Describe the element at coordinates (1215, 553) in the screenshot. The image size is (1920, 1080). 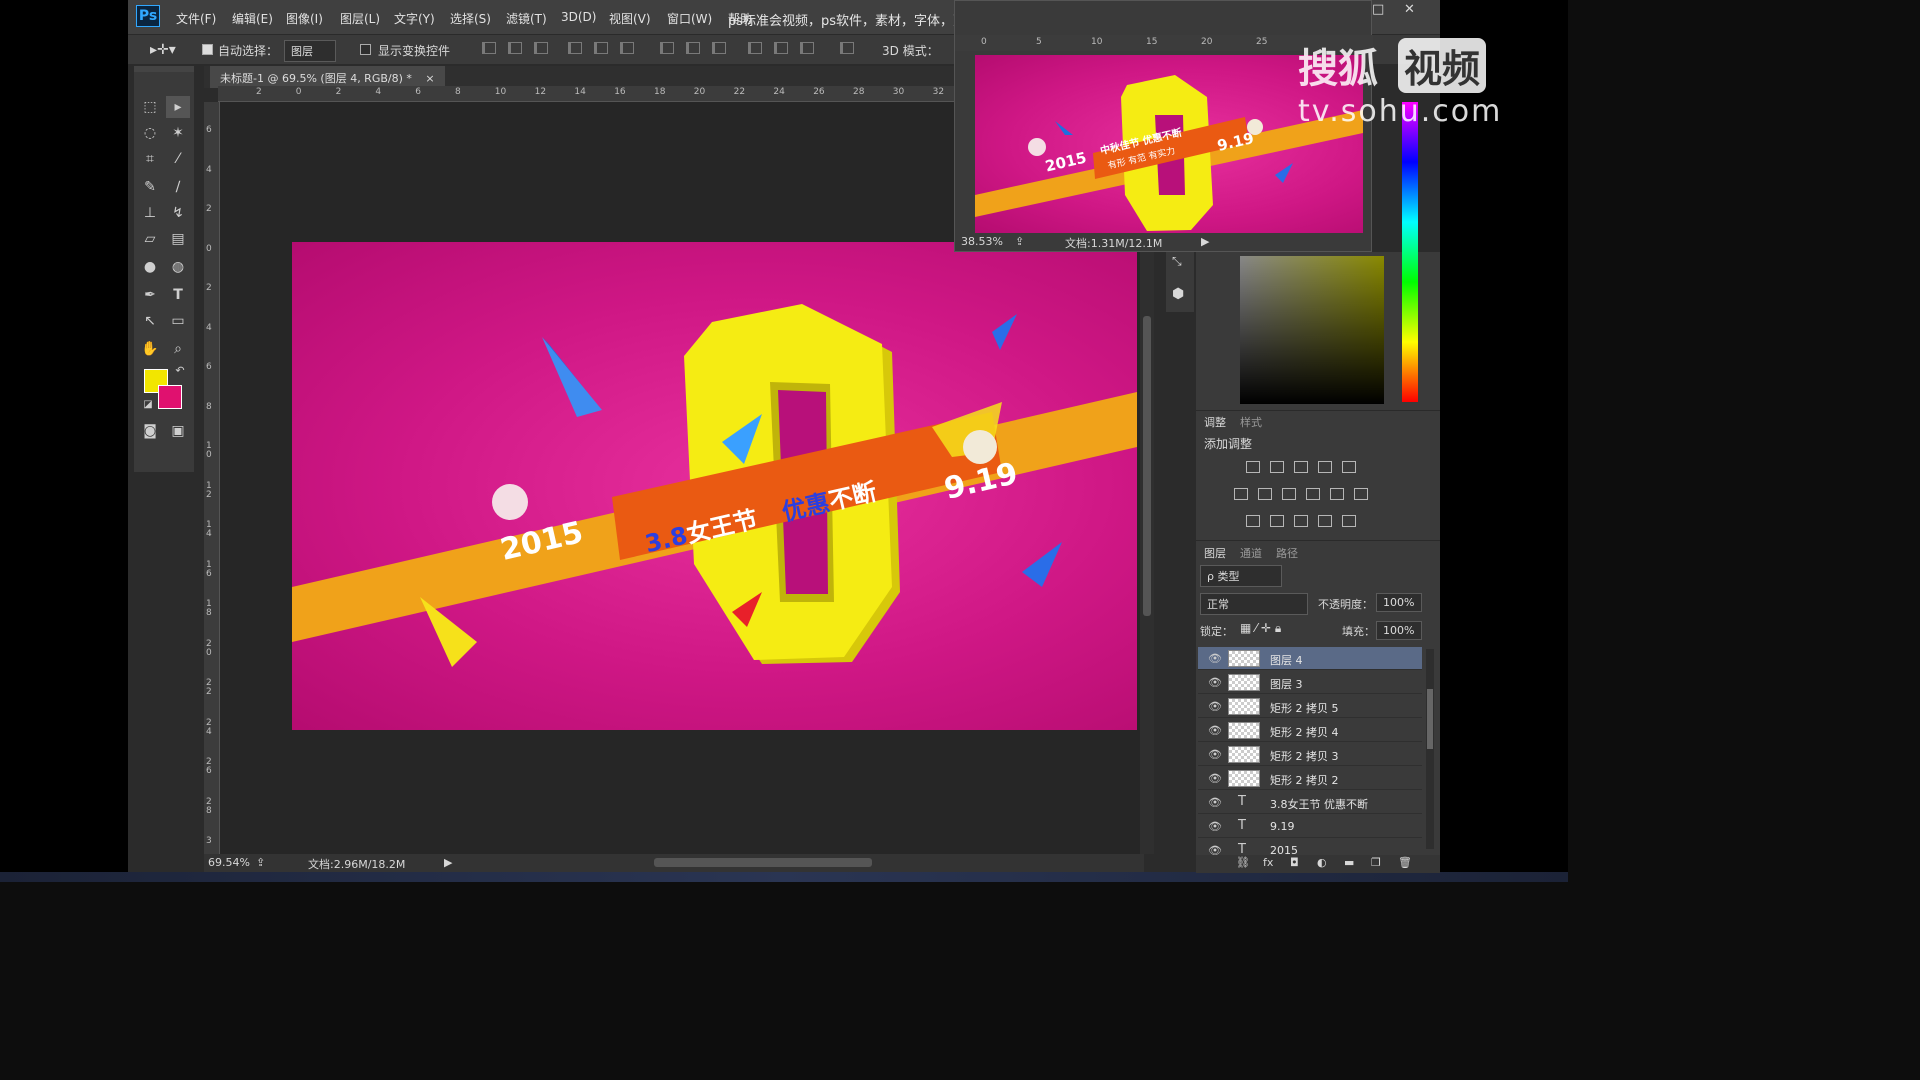
I see `tab-layers: 图层` at that location.